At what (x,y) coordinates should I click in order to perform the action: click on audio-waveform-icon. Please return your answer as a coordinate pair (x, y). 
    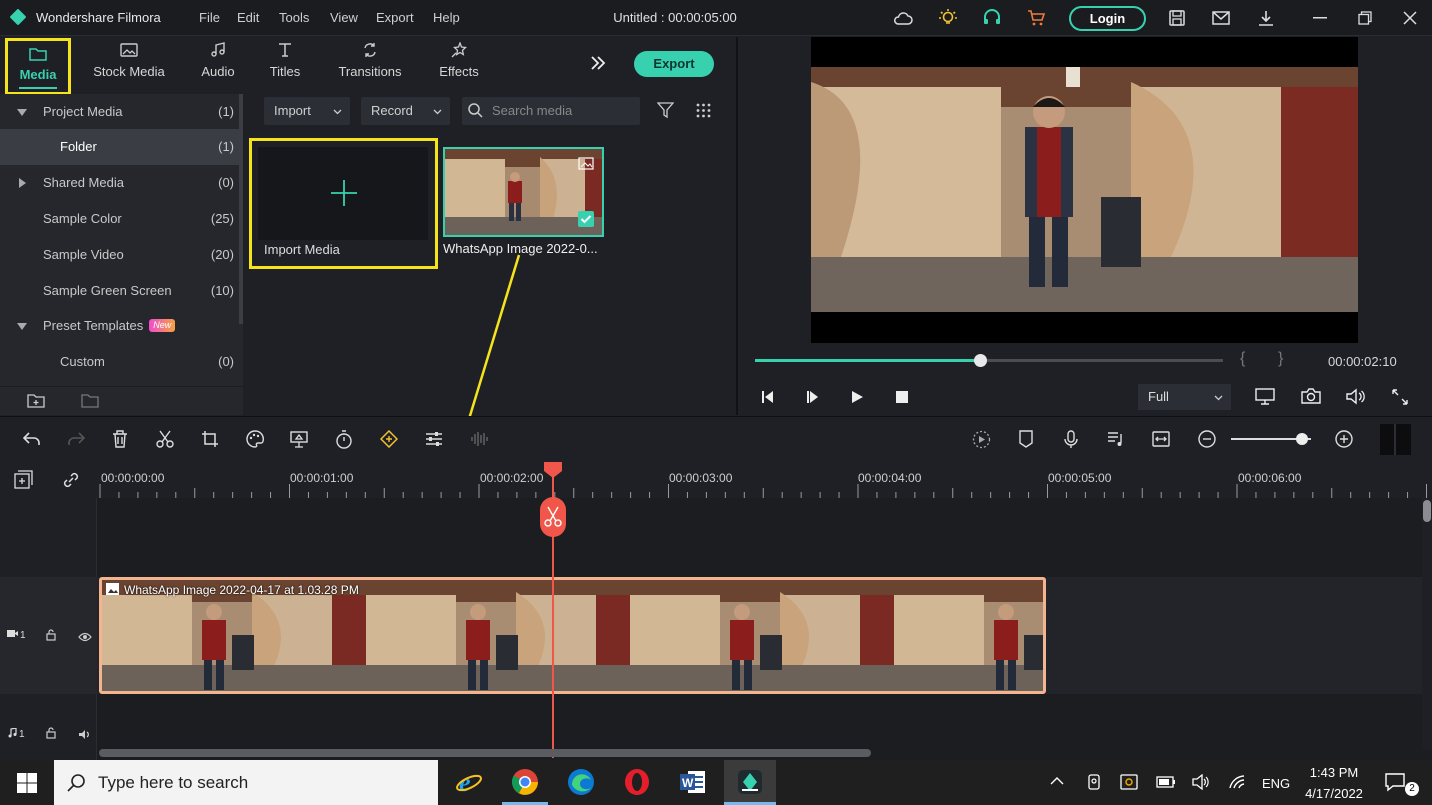
    Looking at the image, I should click on (480, 440).